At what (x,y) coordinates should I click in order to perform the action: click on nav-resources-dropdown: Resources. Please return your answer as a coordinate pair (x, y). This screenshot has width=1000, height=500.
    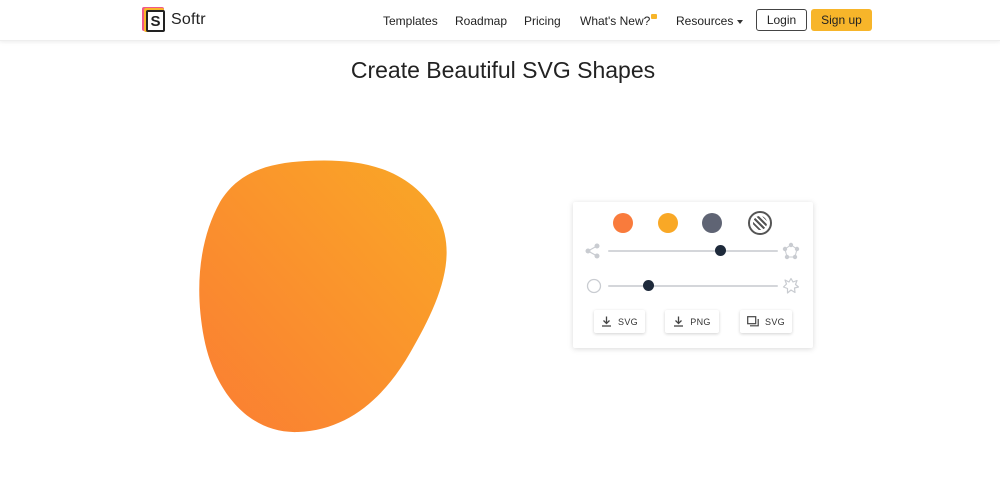
    Looking at the image, I should click on (710, 21).